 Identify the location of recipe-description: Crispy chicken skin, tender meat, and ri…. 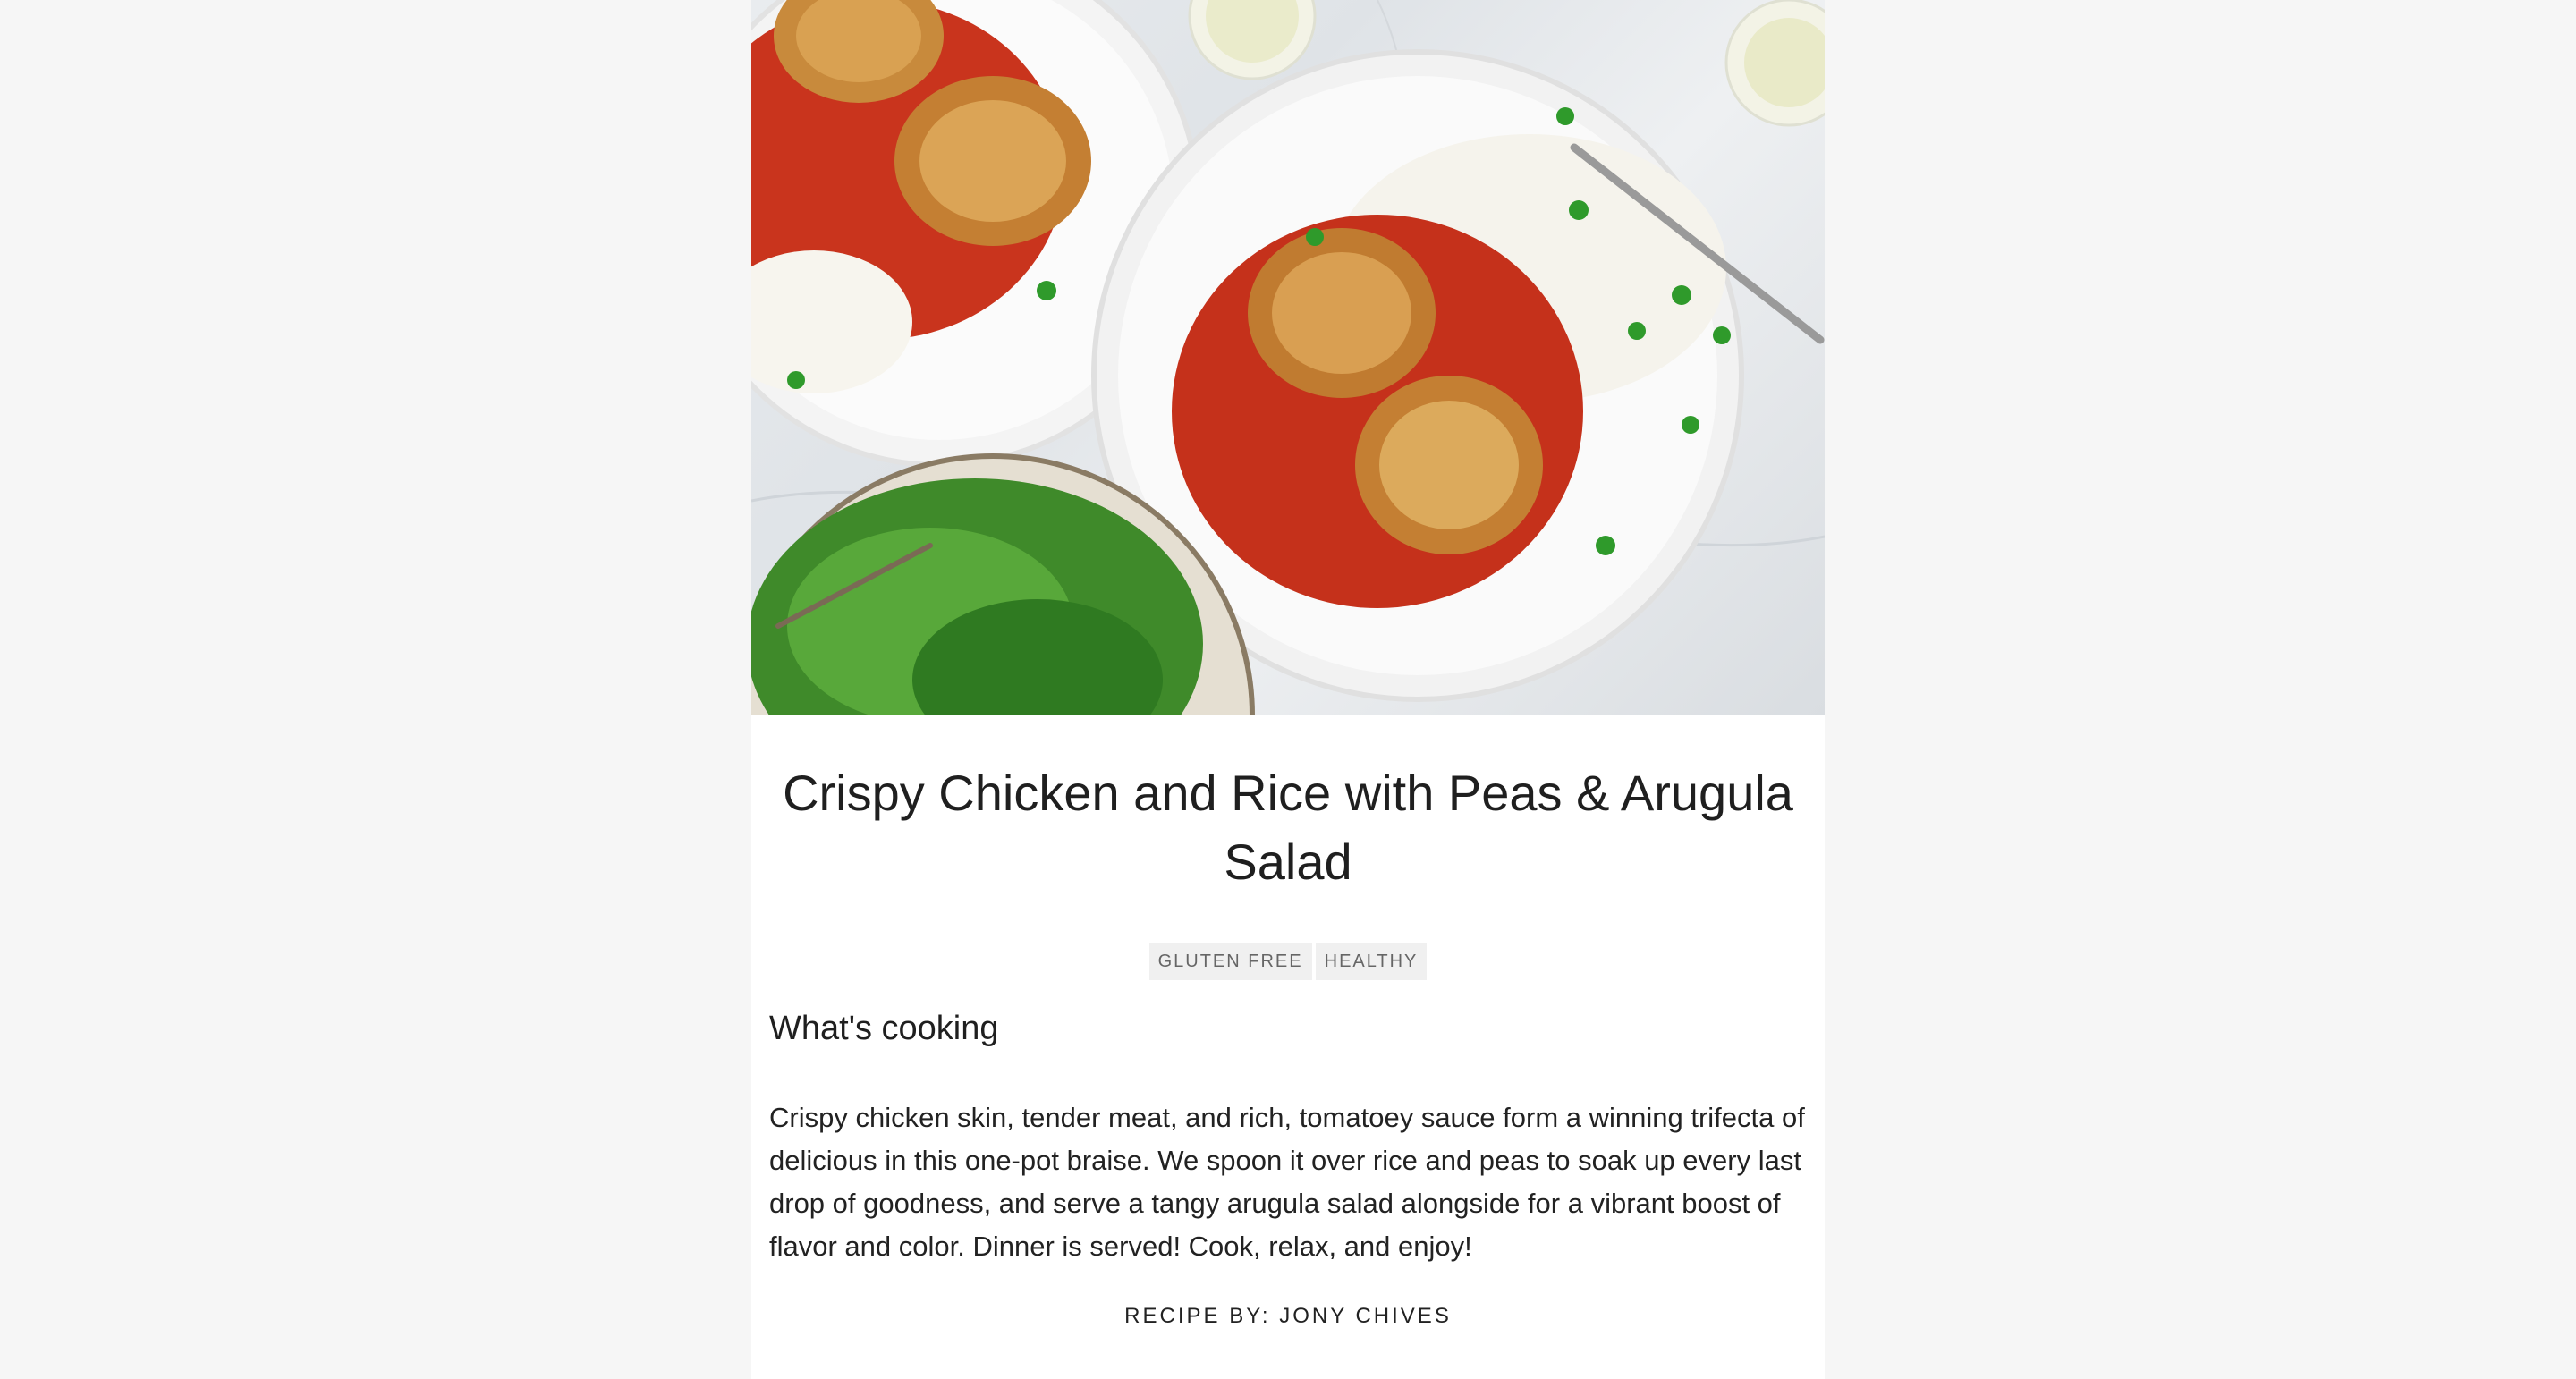
(1287, 1182).